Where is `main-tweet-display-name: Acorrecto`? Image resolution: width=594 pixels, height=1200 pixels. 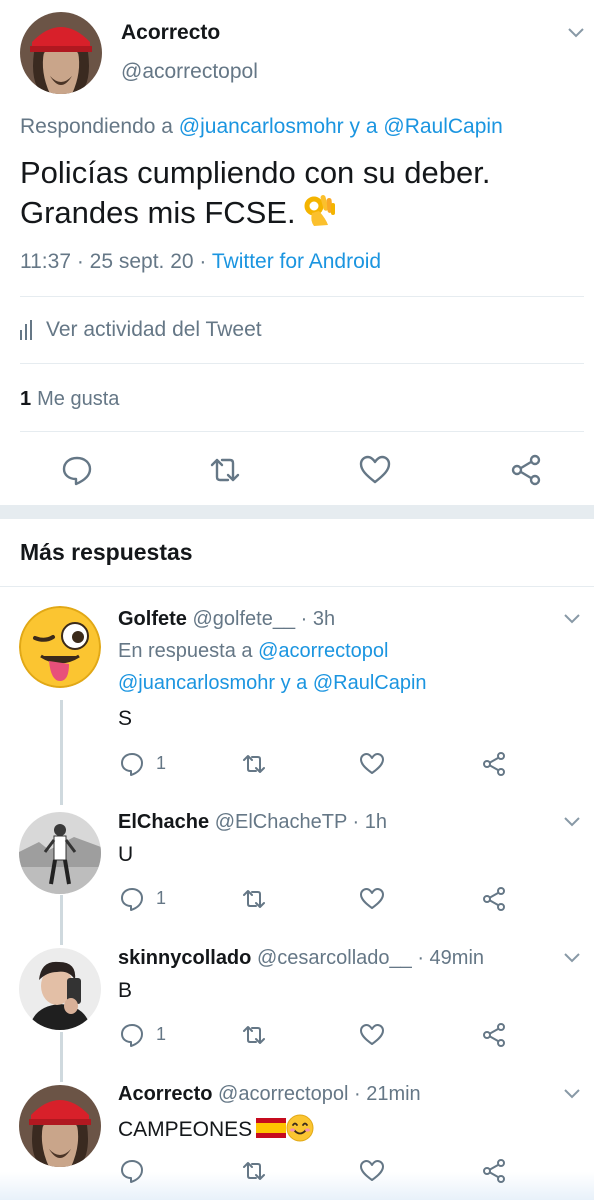 main-tweet-display-name: Acorrecto is located at coordinates (170, 33).